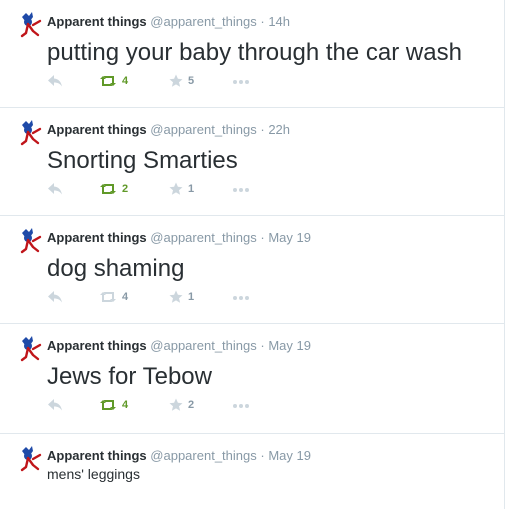 The width and height of the screenshot is (506, 509). Describe the element at coordinates (142, 160) in the screenshot. I see `tweet-text: Snorting Smarties` at that location.